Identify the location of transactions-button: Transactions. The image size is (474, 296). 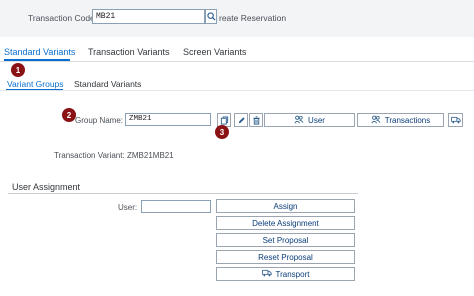
(400, 120).